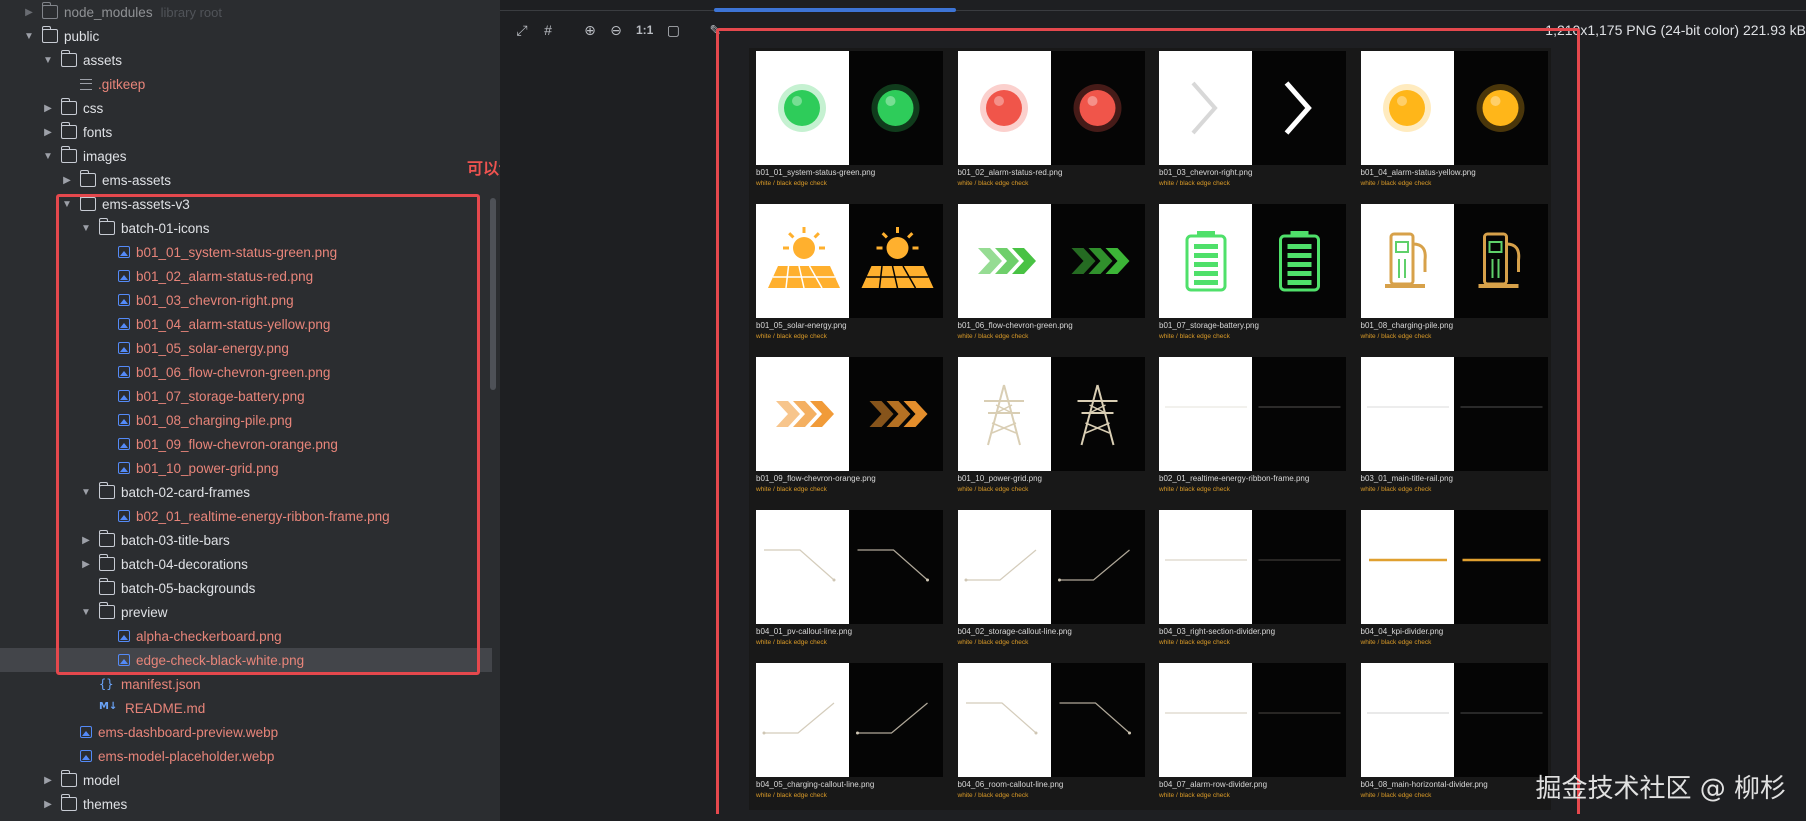 The height and width of the screenshot is (821, 1806). I want to click on image-toolbar: ⤢ # ⊕ ⊖ 1:1 ▢ ✎, so click(618, 30).